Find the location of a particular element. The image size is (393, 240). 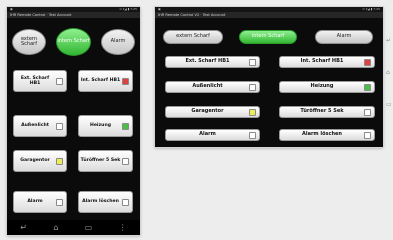

app-title-bar: IHR Remote Control · Test Account is located at coordinates (73, 15).